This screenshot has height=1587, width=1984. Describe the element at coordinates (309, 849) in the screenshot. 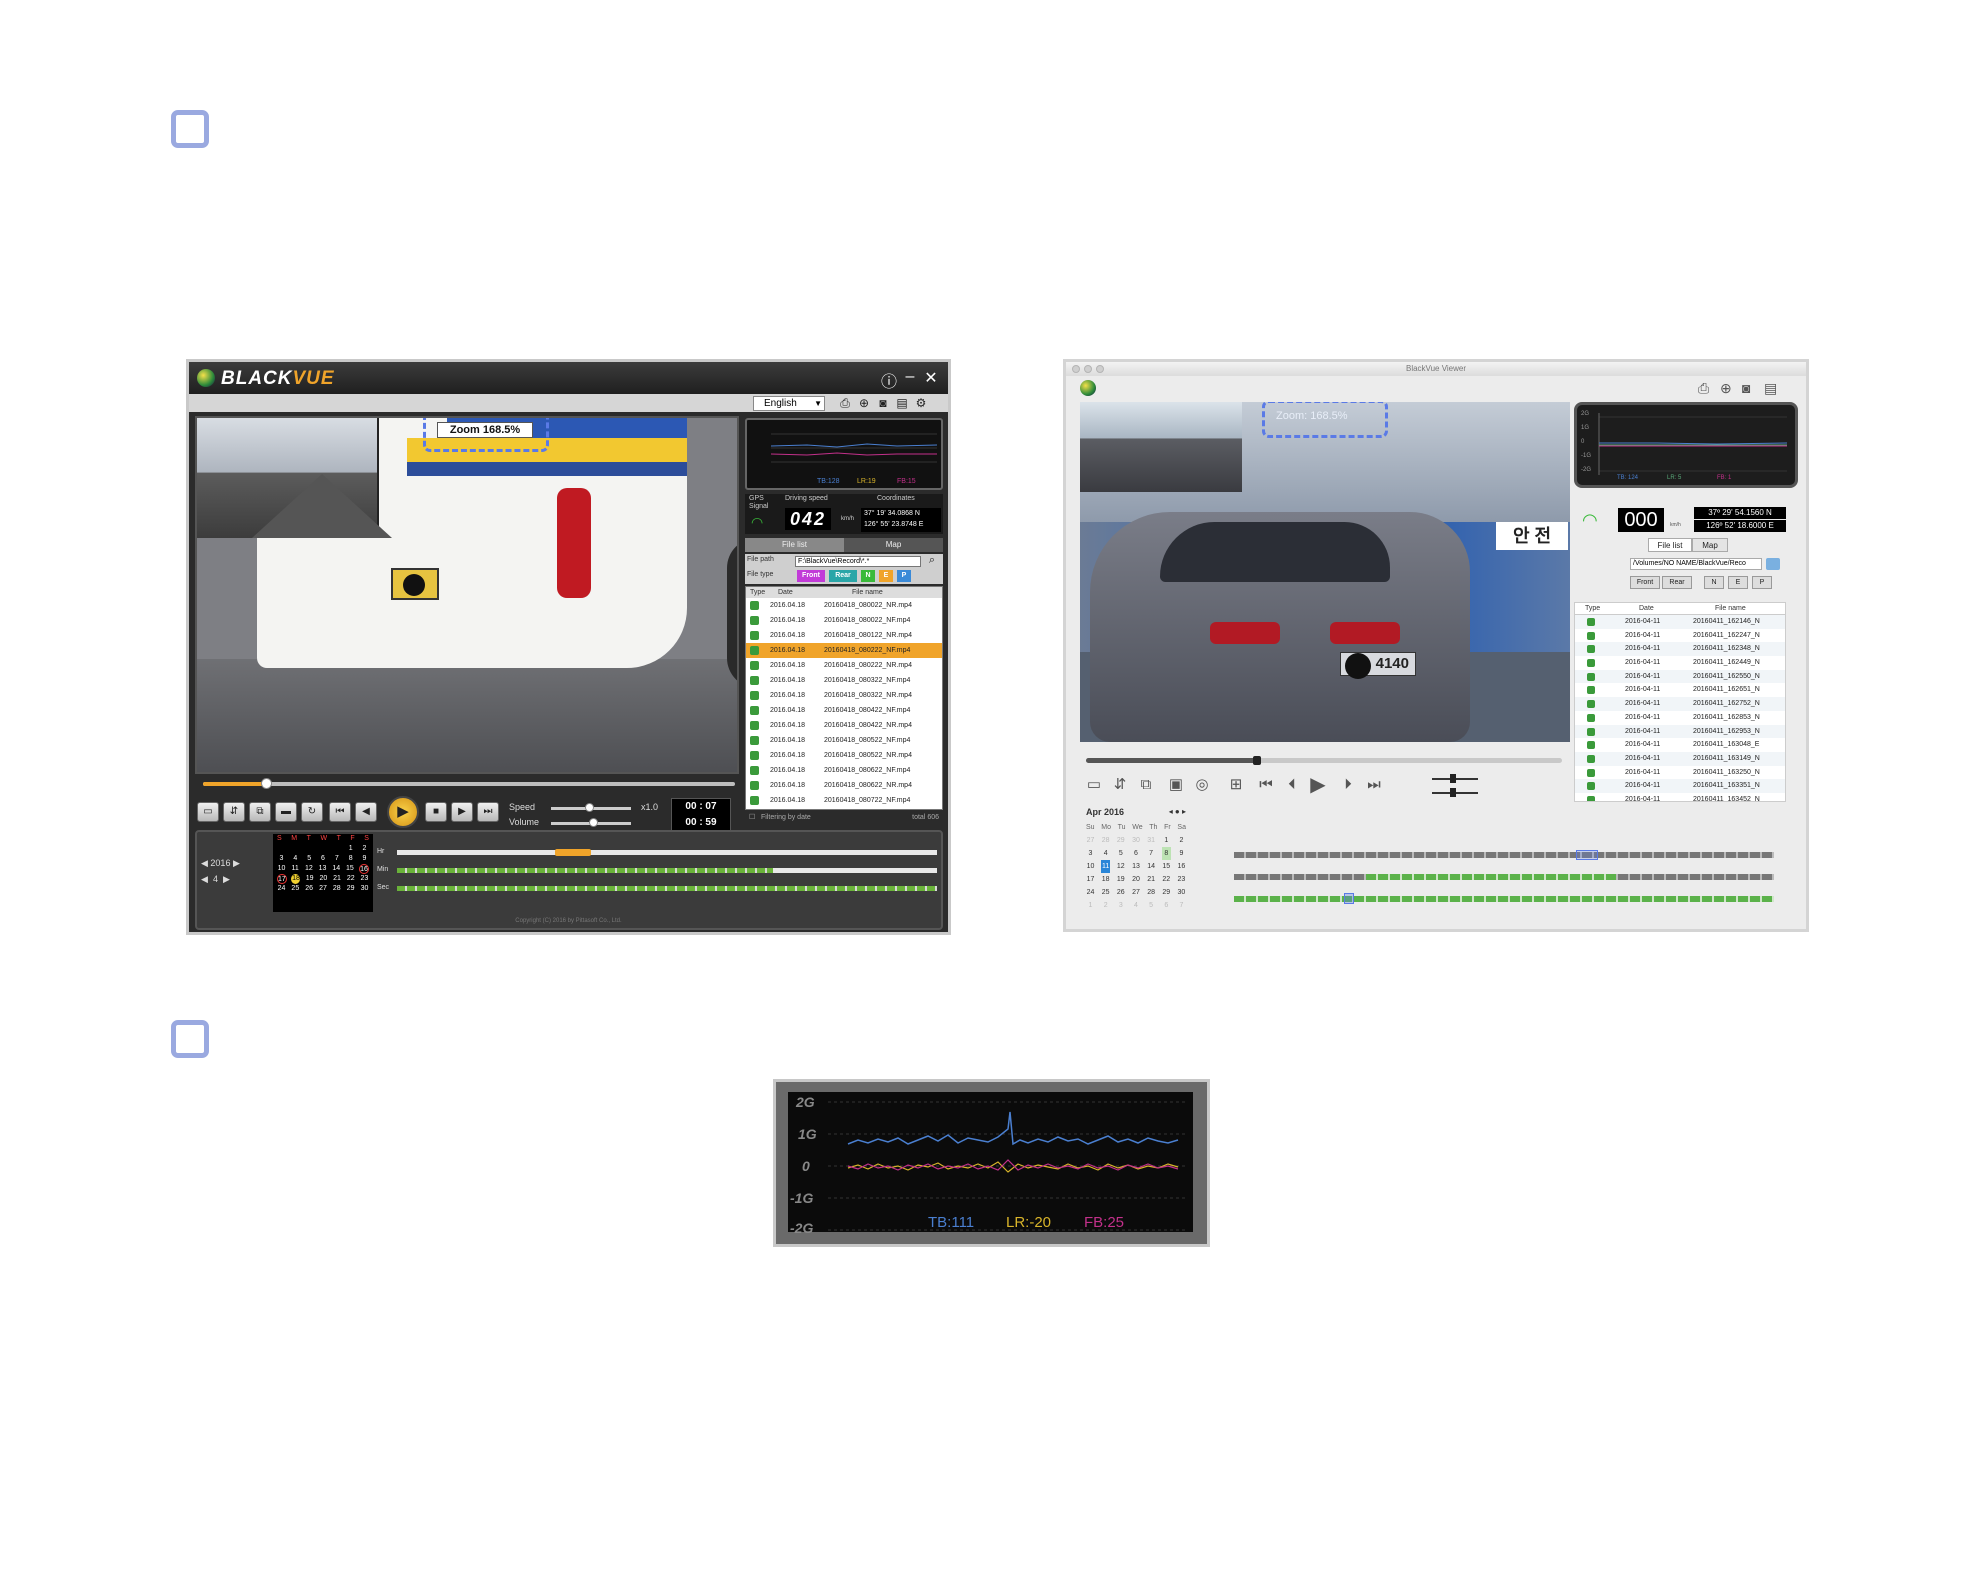

I see `calendar-day` at that location.